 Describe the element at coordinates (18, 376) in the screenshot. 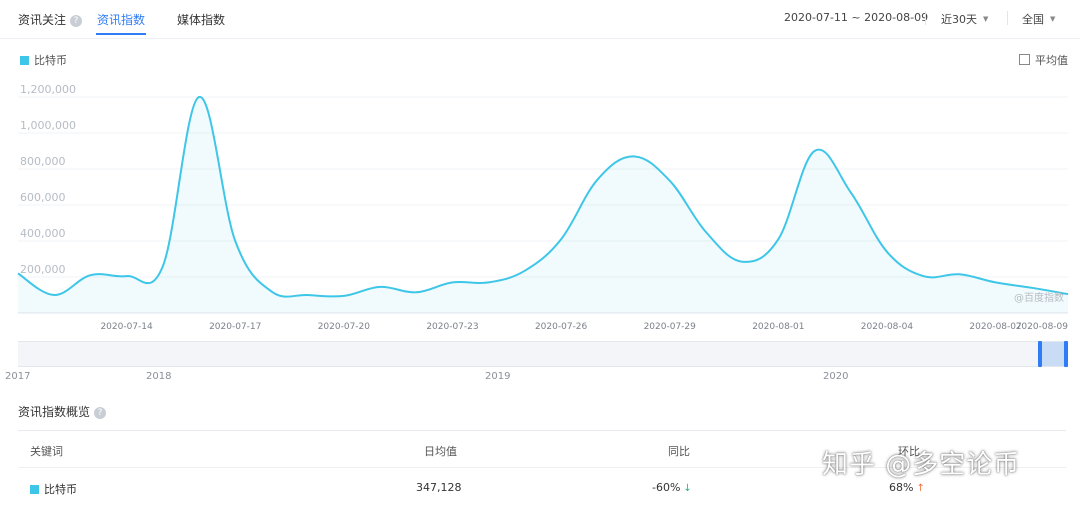

I see `overview-year-label: 2017` at that location.